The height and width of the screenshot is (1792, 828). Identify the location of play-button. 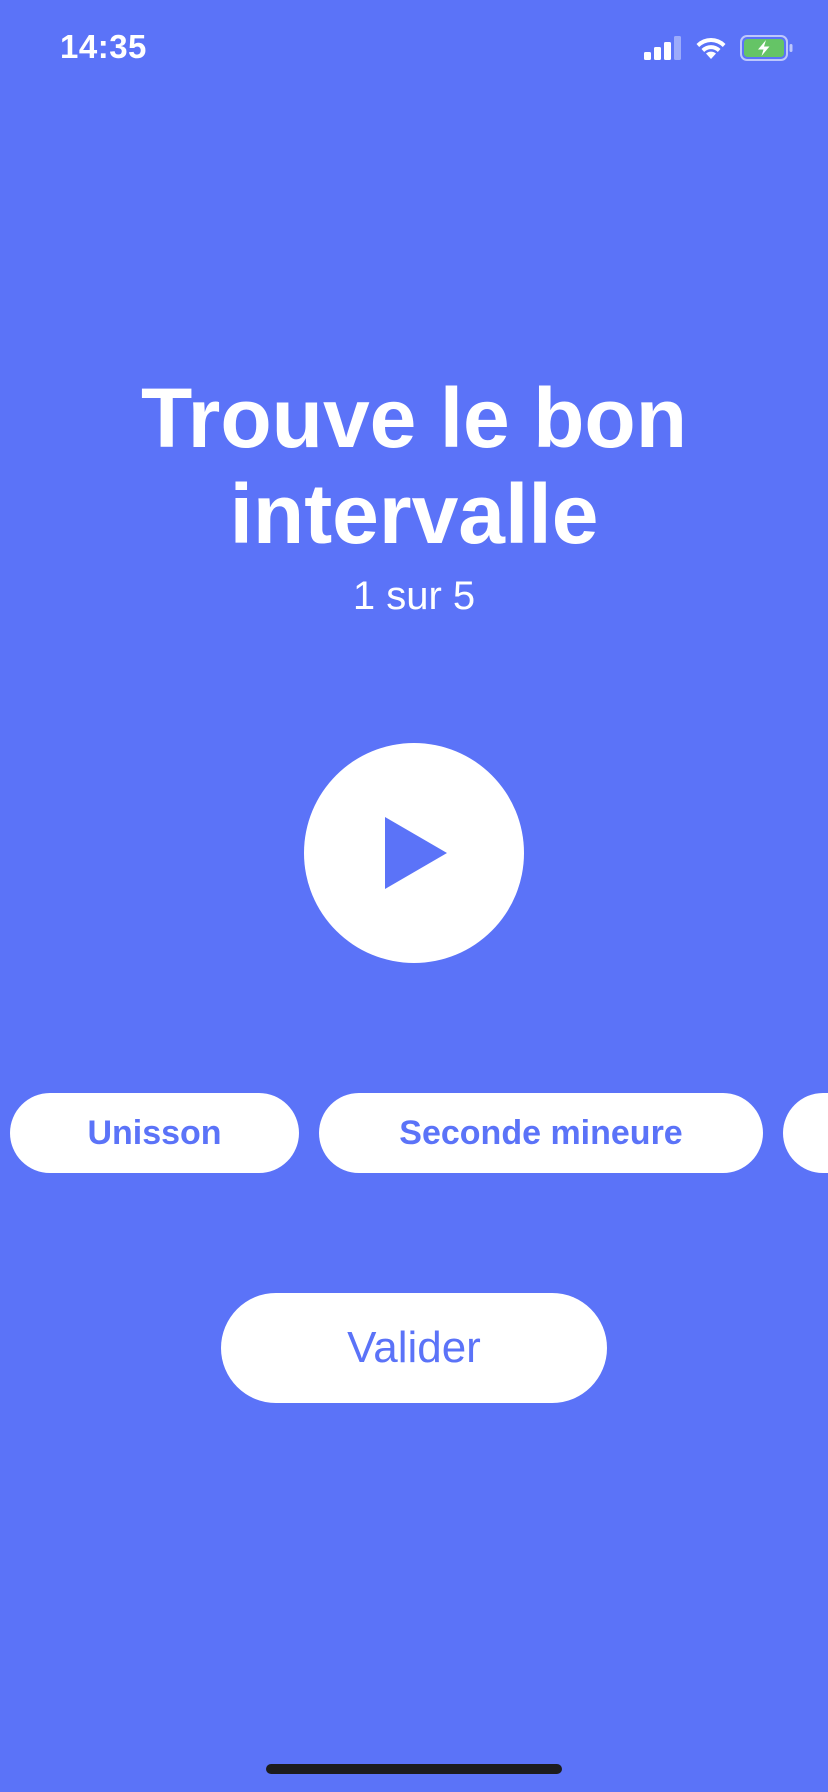
(414, 853).